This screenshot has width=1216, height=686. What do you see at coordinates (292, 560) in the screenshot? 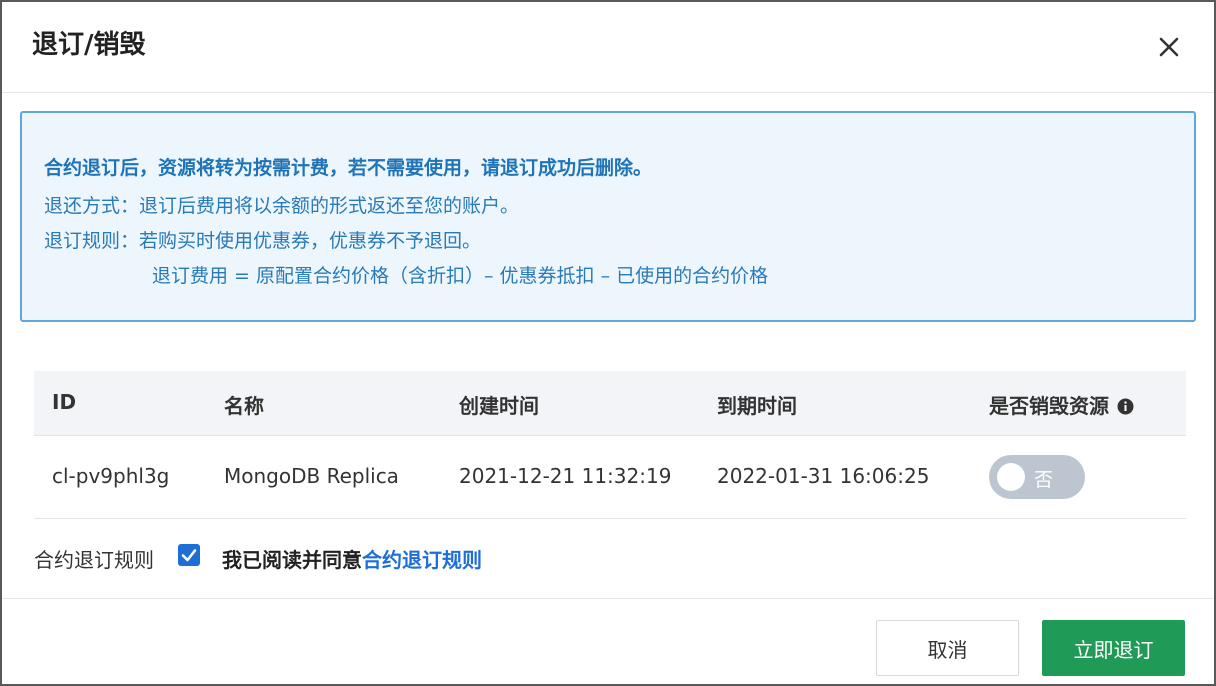
I see `agreement-prefix: 我已阅读并同意` at bounding box center [292, 560].